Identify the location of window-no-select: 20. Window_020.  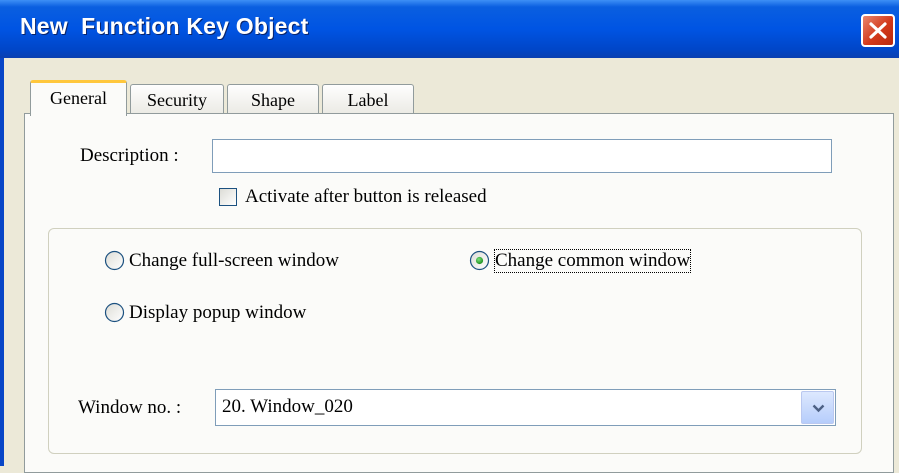
(525, 407).